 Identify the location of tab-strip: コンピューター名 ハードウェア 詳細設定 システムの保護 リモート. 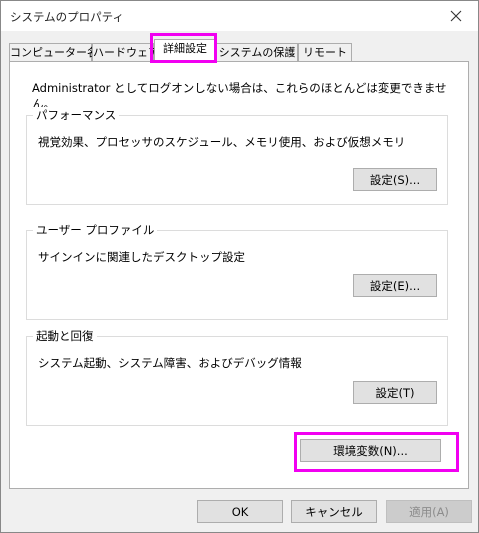
(239, 51).